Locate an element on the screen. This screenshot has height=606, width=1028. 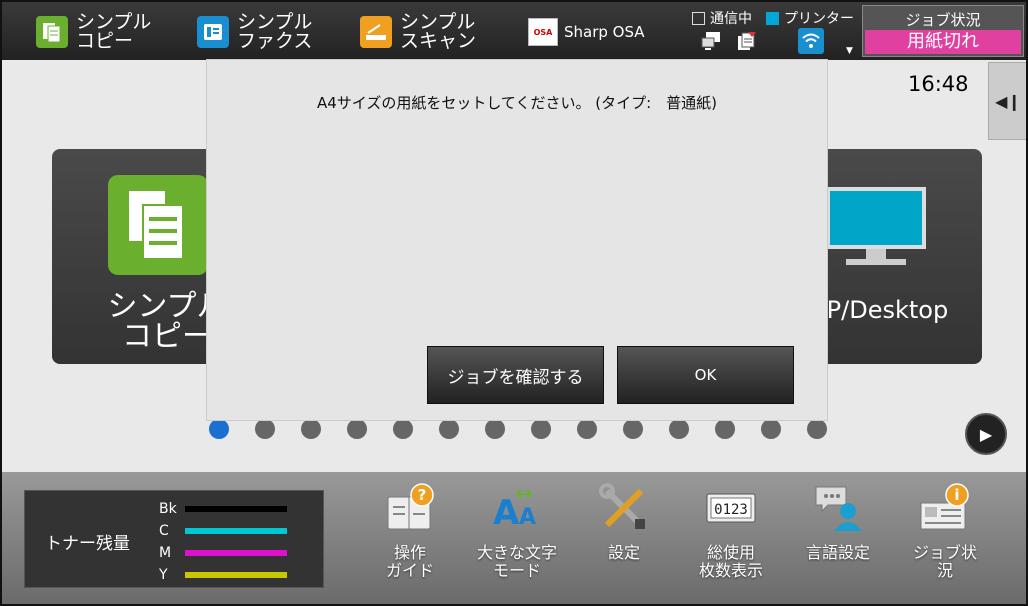
large-text-icon: AA is located at coordinates (517, 508).